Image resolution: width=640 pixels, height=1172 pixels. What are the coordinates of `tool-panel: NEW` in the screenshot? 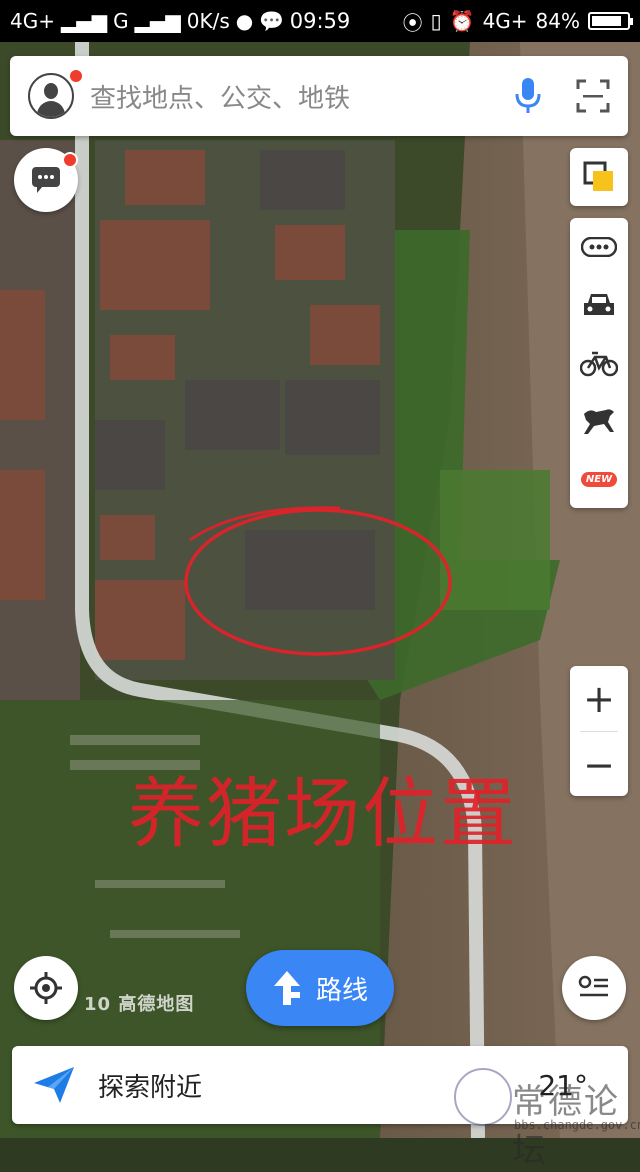 It's located at (599, 363).